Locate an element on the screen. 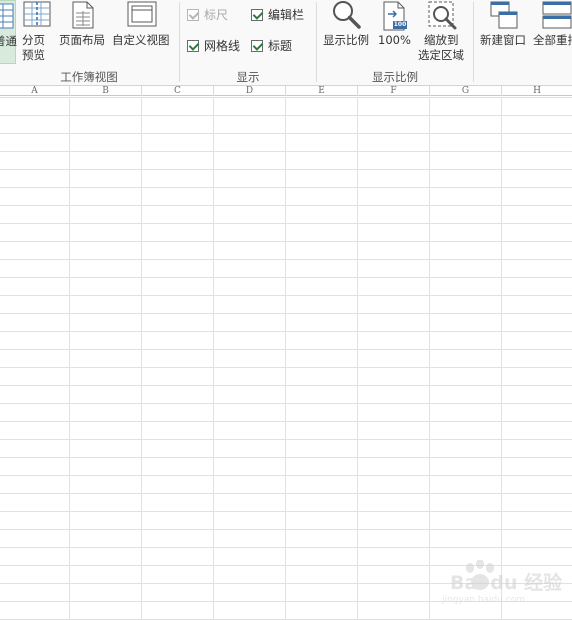  normal-view-icon is located at coordinates (7, 16).